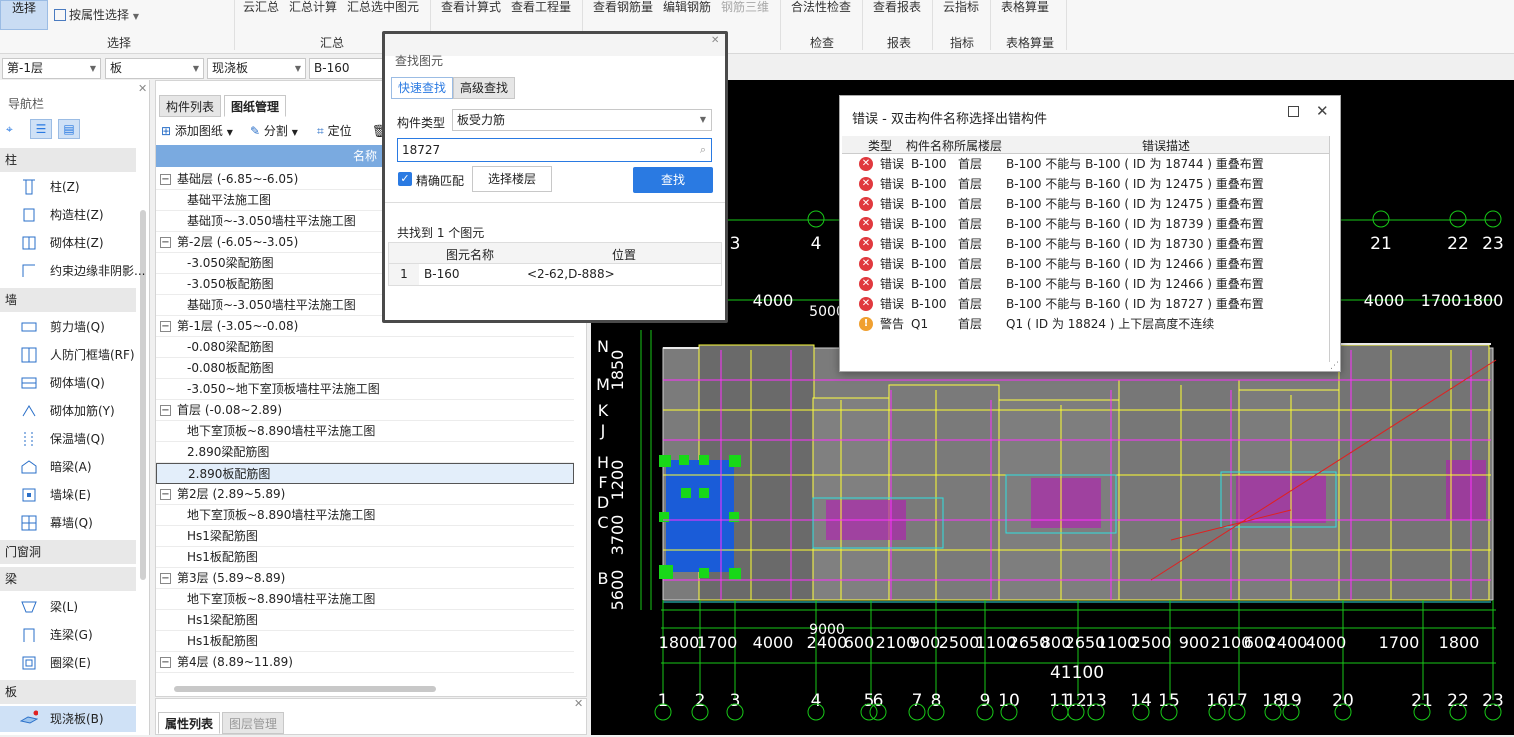 This screenshot has height=737, width=1514. I want to click on view-rebar-button: 查看钢筋量, so click(623, 8).